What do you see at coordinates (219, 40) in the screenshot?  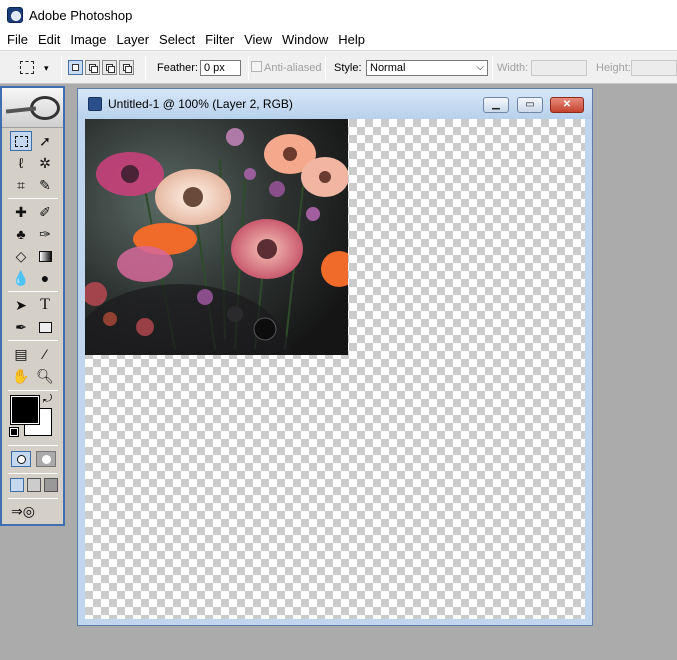 I see `menu-filter: Filter` at bounding box center [219, 40].